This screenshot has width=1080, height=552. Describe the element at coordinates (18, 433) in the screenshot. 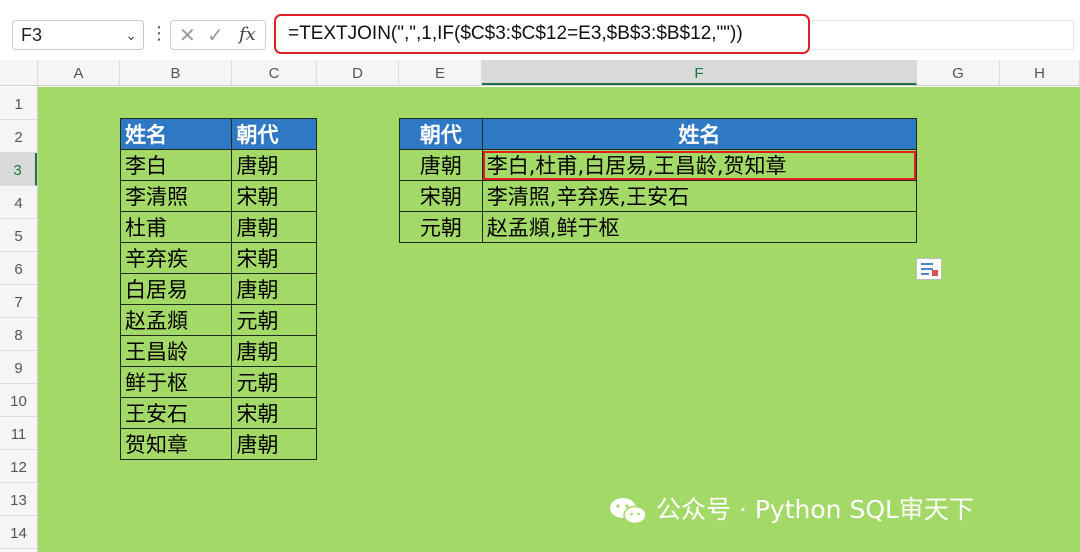

I see `row-header: 11` at that location.